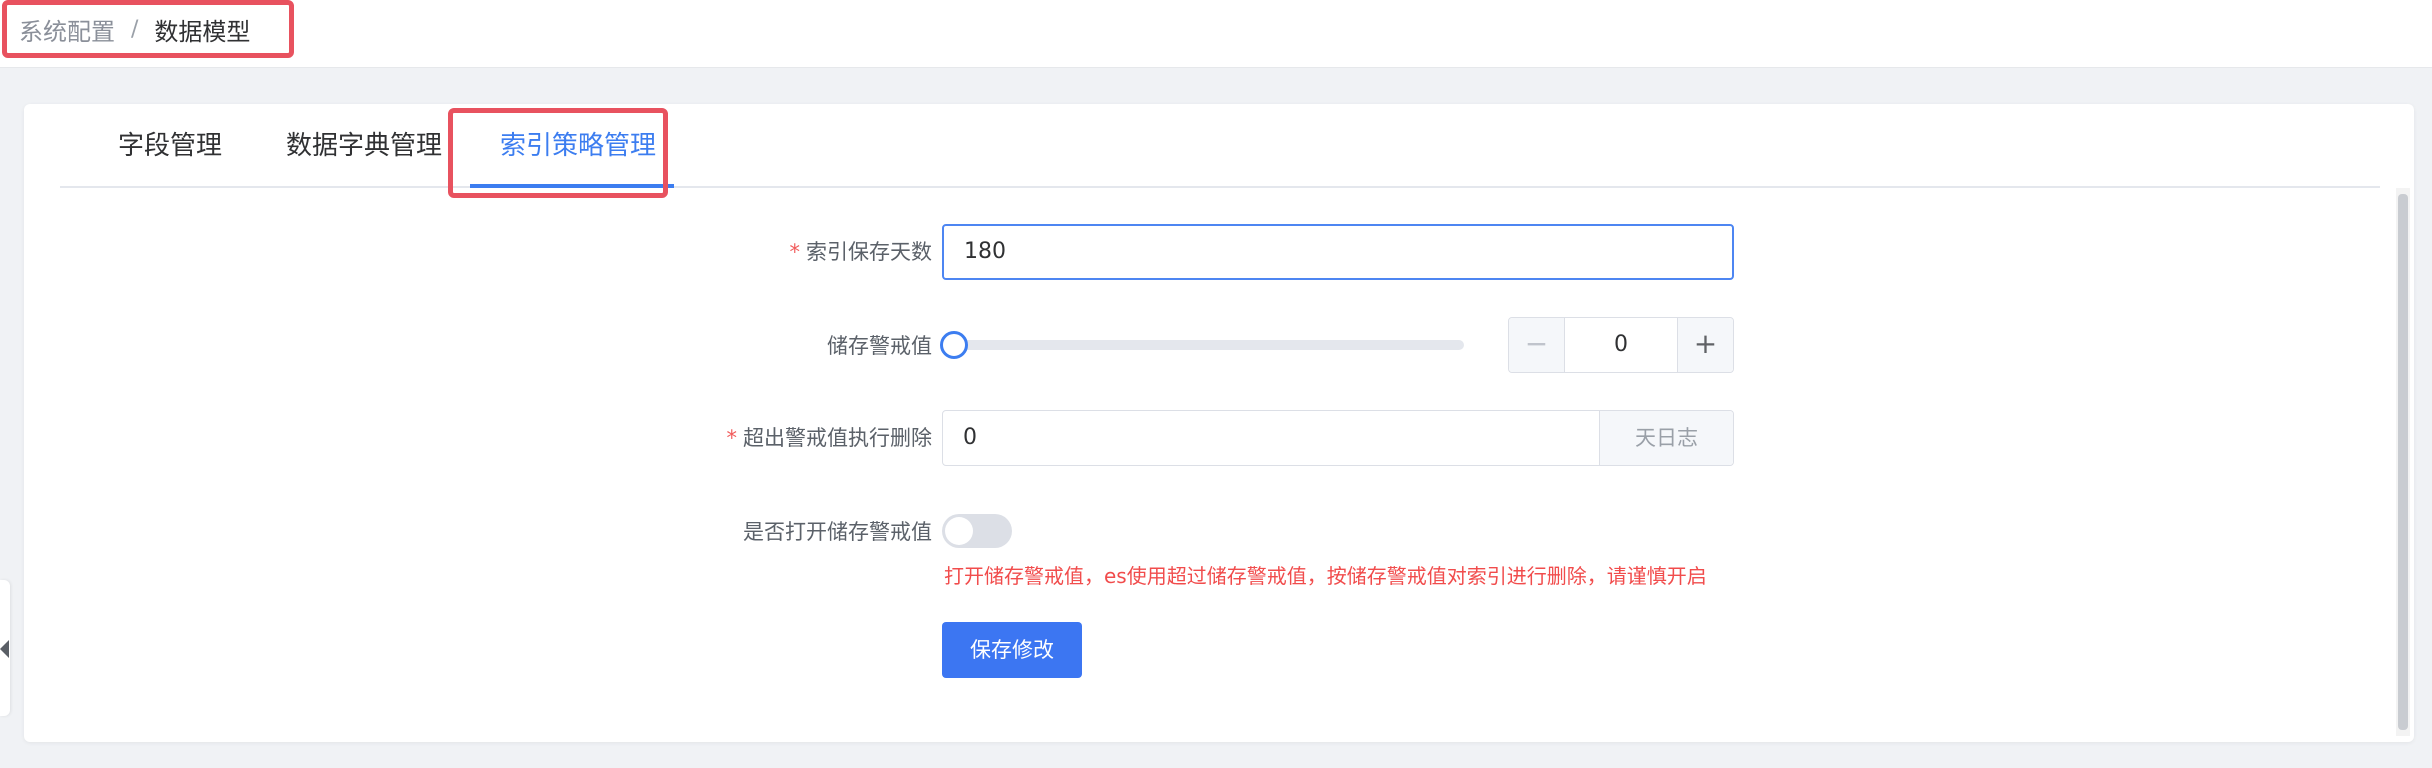  What do you see at coordinates (170, 146) in the screenshot?
I see `tab-field-management: 字段管理` at bounding box center [170, 146].